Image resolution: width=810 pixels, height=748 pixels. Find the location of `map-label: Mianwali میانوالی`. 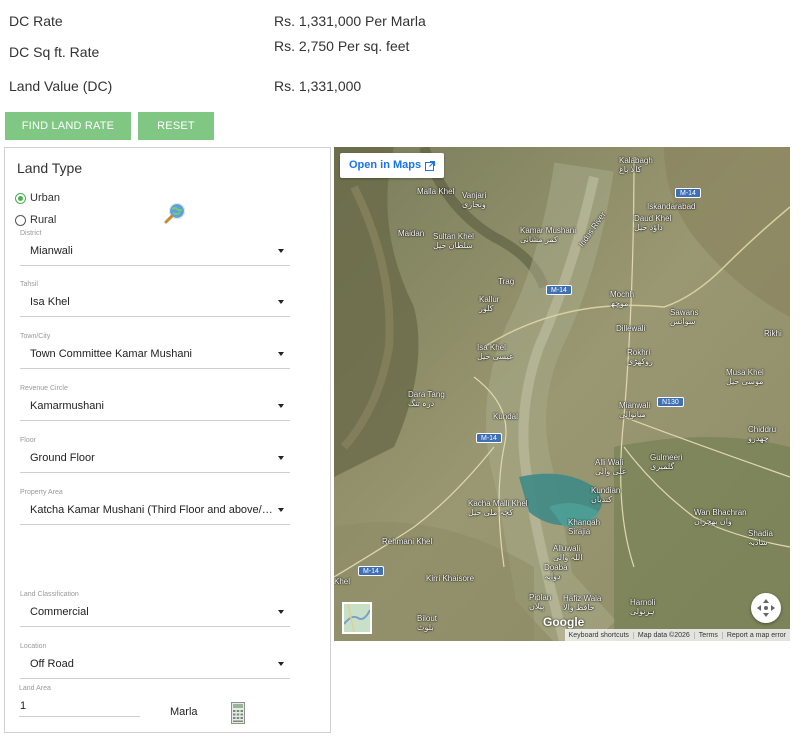

map-label: Mianwali میانوالی is located at coordinates (635, 410).